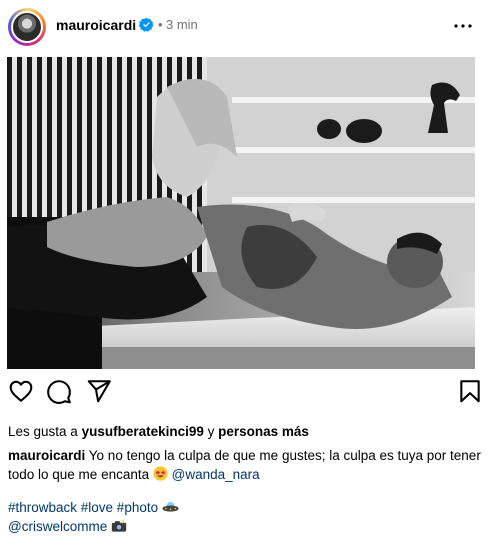 This screenshot has width=493, height=539. I want to click on liker-username: yusufberatekinci99, so click(143, 431).